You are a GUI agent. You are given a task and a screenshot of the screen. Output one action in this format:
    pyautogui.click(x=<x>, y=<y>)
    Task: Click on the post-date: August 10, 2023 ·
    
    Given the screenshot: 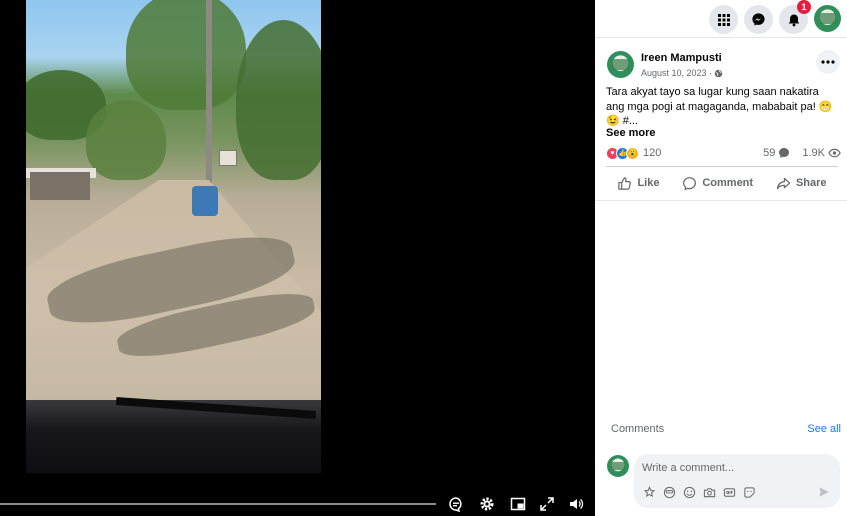 What is the action you would take?
    pyautogui.click(x=682, y=73)
    